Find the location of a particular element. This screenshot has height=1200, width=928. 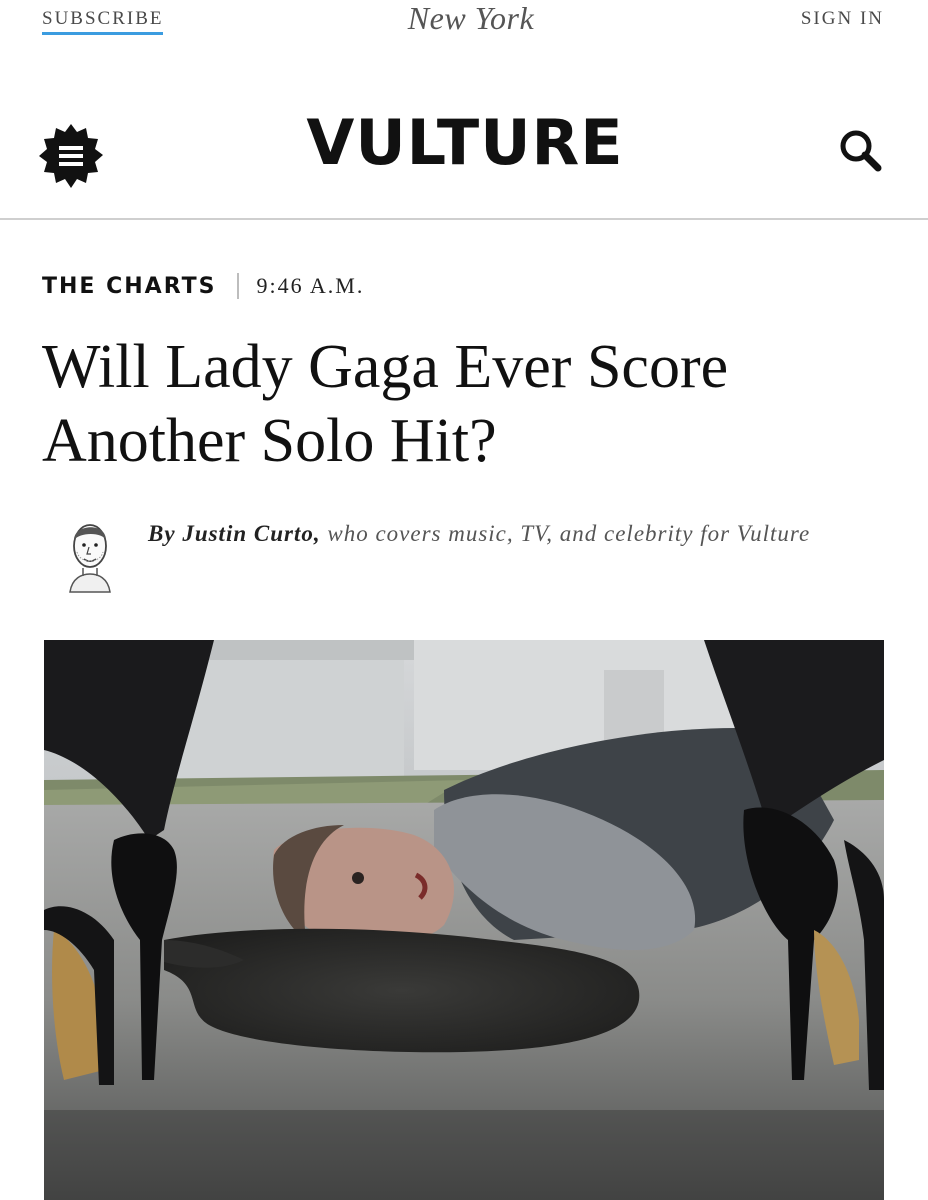

site-header: VULTURE is located at coordinates (464, 140).